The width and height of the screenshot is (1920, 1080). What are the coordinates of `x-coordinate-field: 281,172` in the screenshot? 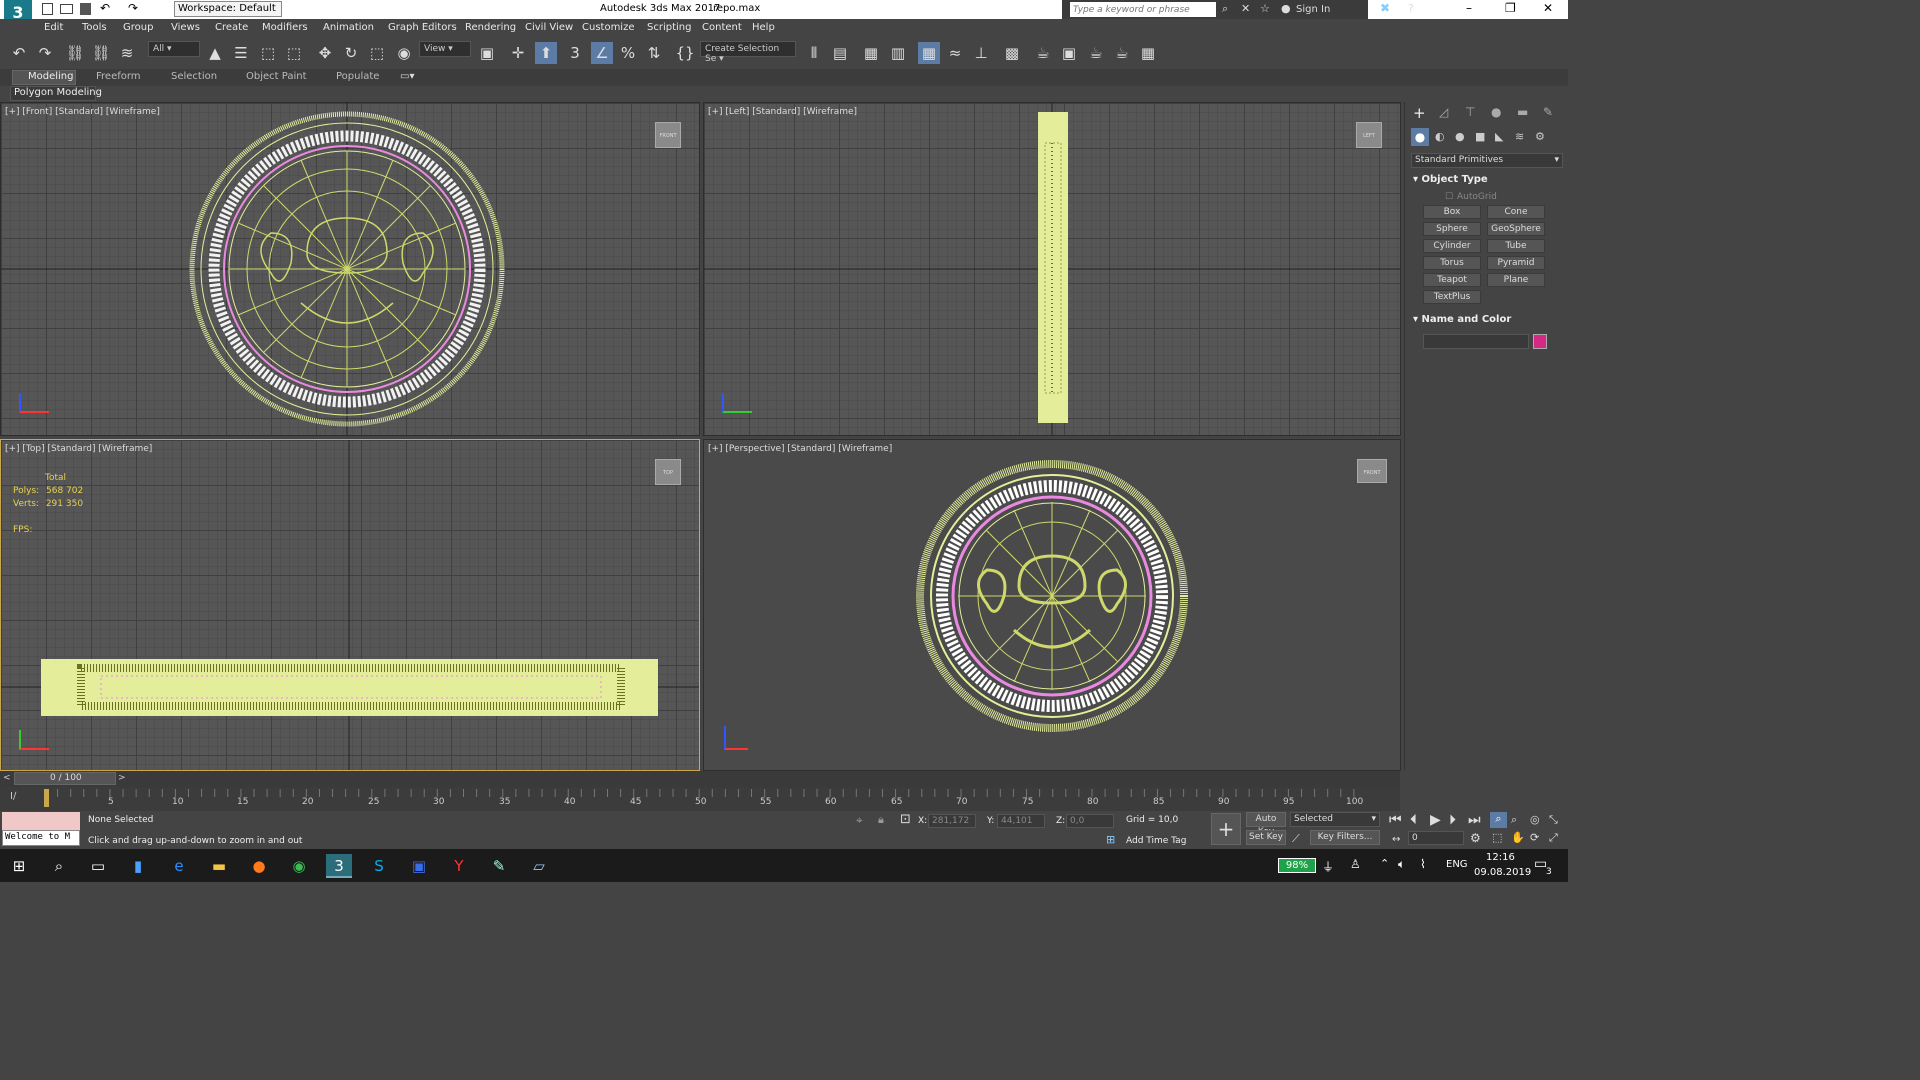 It's located at (952, 821).